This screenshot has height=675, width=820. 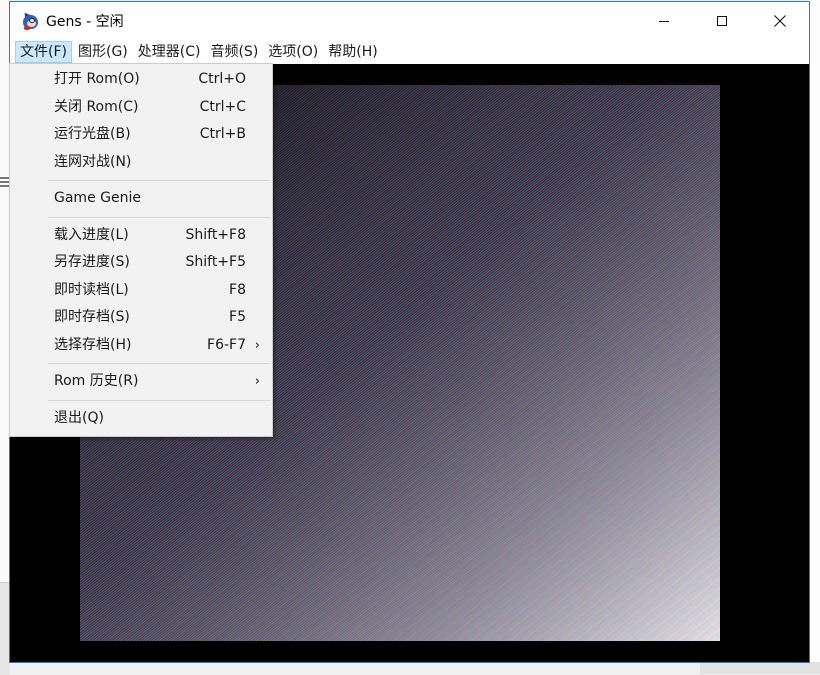 What do you see at coordinates (222, 79) in the screenshot?
I see `menu-item-shortcut: Ctrl+O` at bounding box center [222, 79].